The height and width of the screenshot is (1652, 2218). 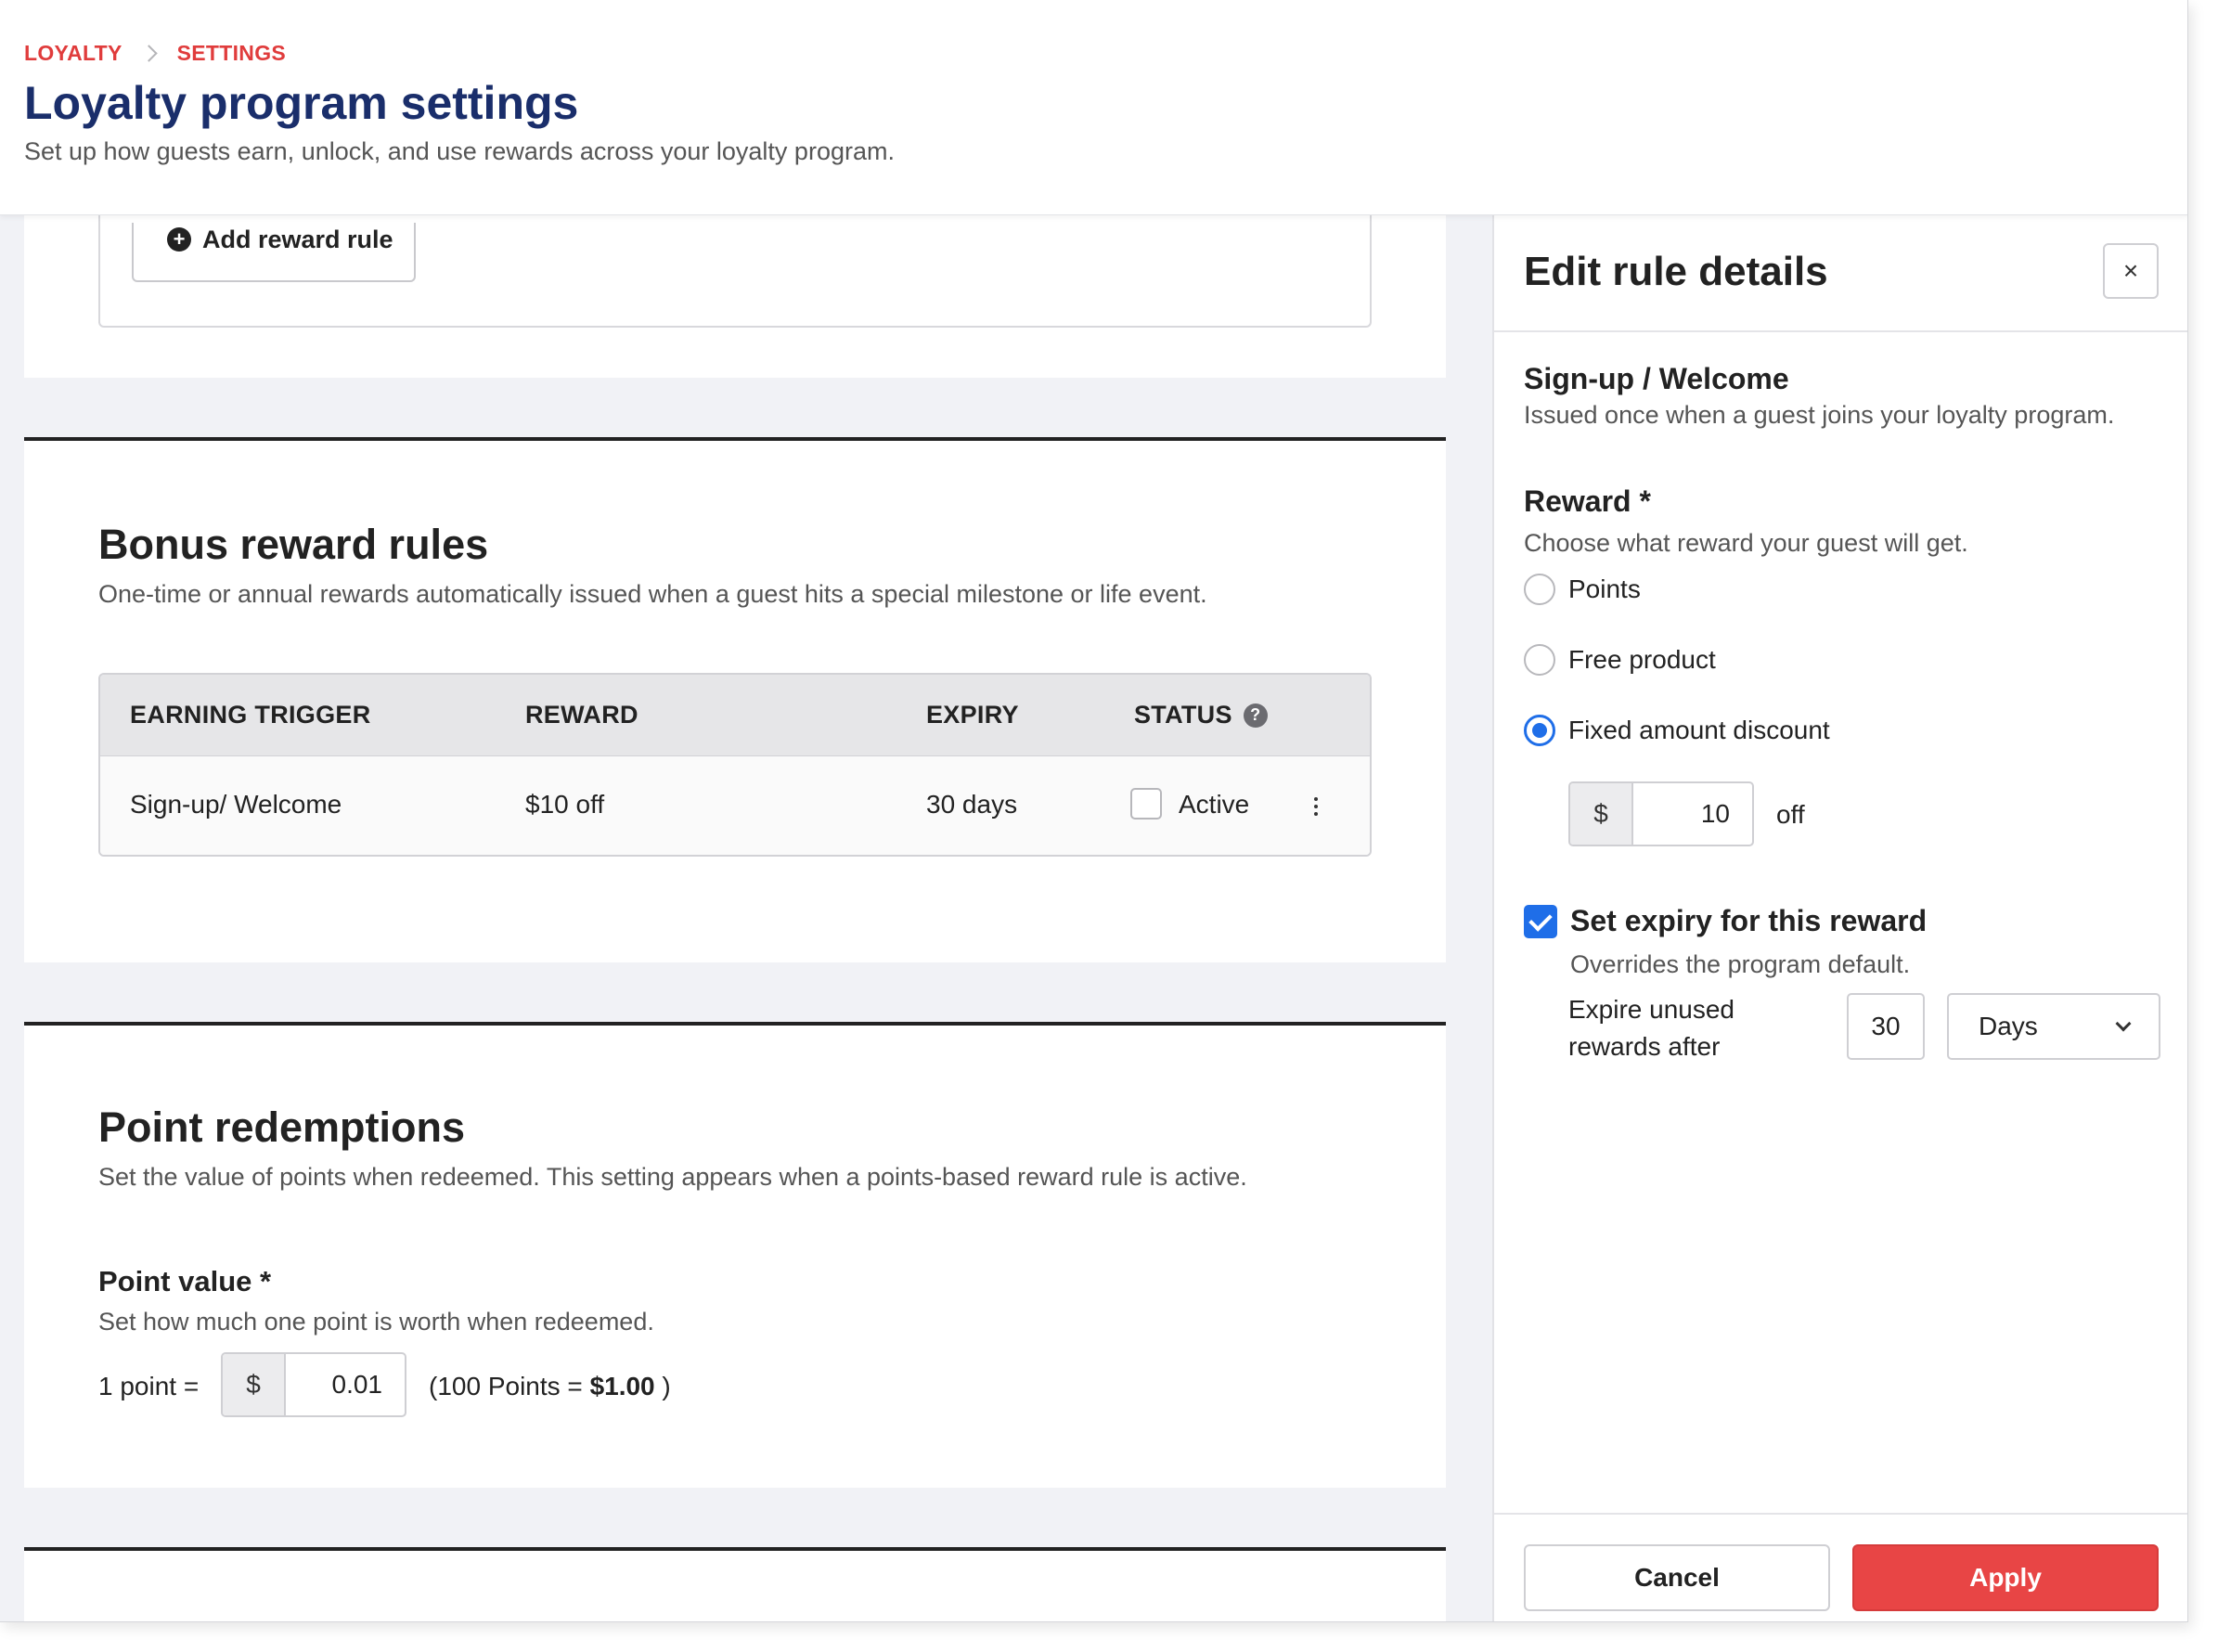 I want to click on cell-trigger: Sign-up/ Welcome, so click(x=236, y=804).